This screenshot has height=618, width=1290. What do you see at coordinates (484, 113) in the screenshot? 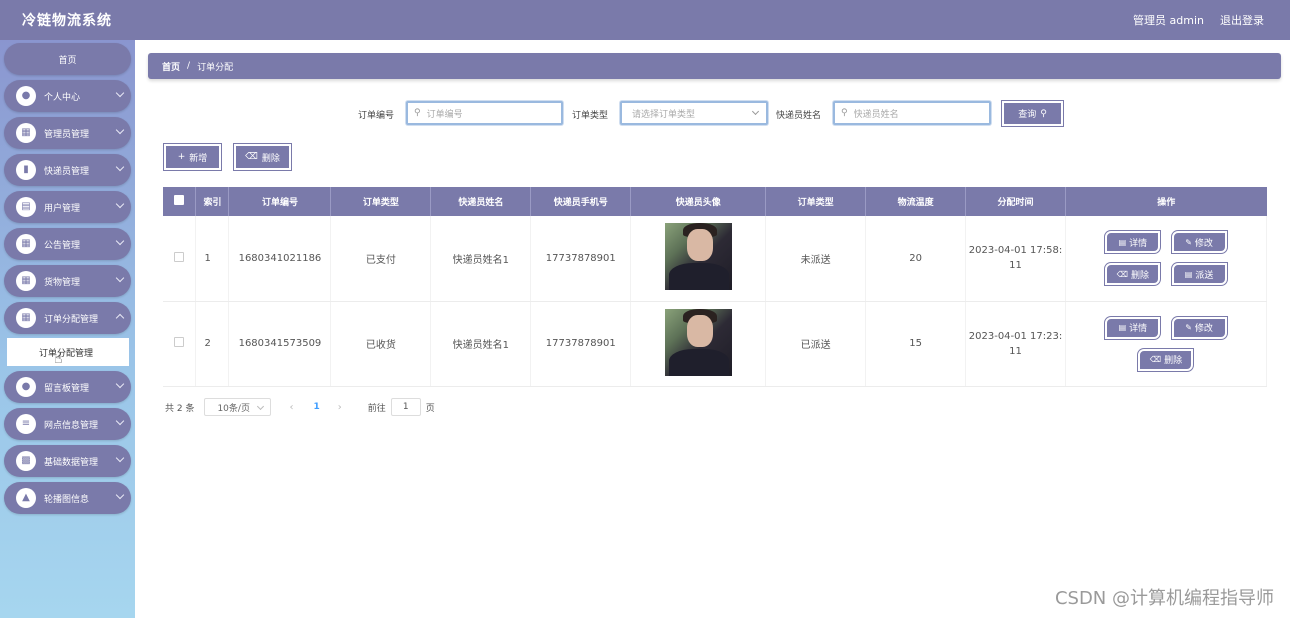
I see `order-no-input: ⚲ 订单编号` at bounding box center [484, 113].